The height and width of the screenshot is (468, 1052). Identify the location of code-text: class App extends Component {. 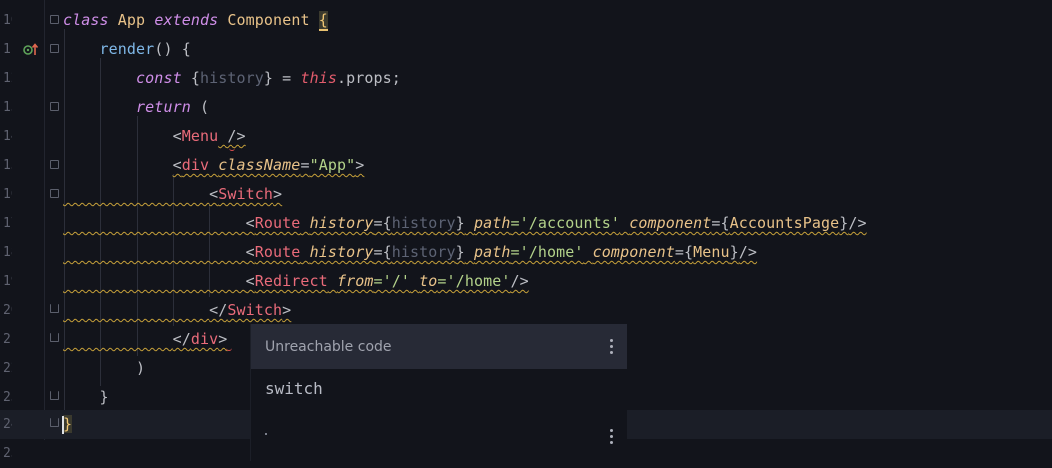
(195, 21).